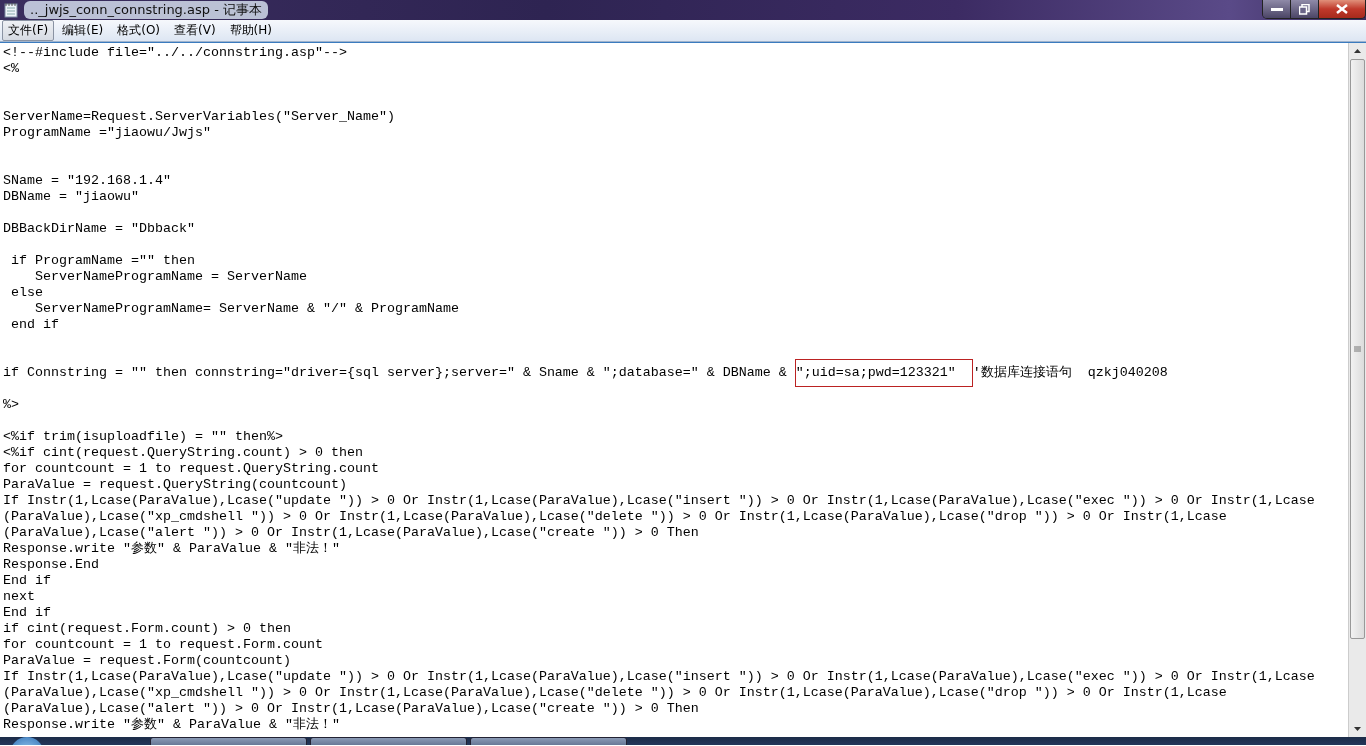 This screenshot has height=746, width=1366. I want to click on minimize-button, so click(1277, 9).